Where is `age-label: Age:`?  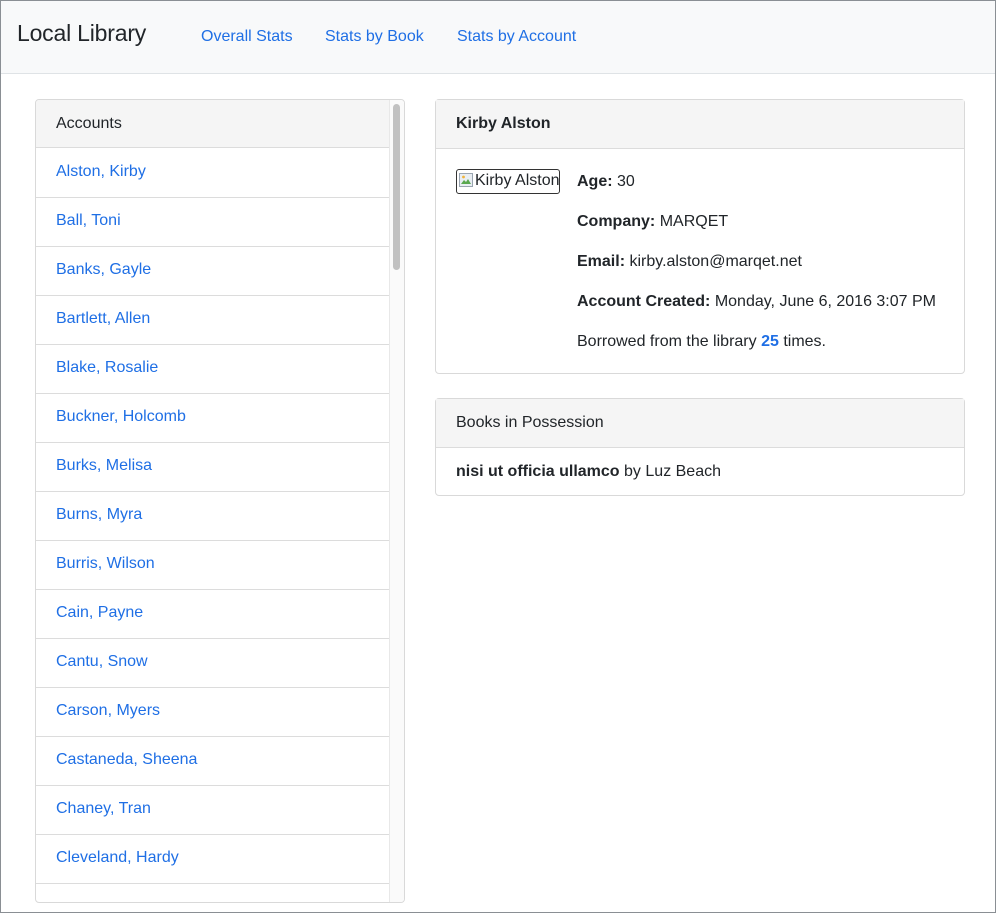
age-label: Age: is located at coordinates (595, 181).